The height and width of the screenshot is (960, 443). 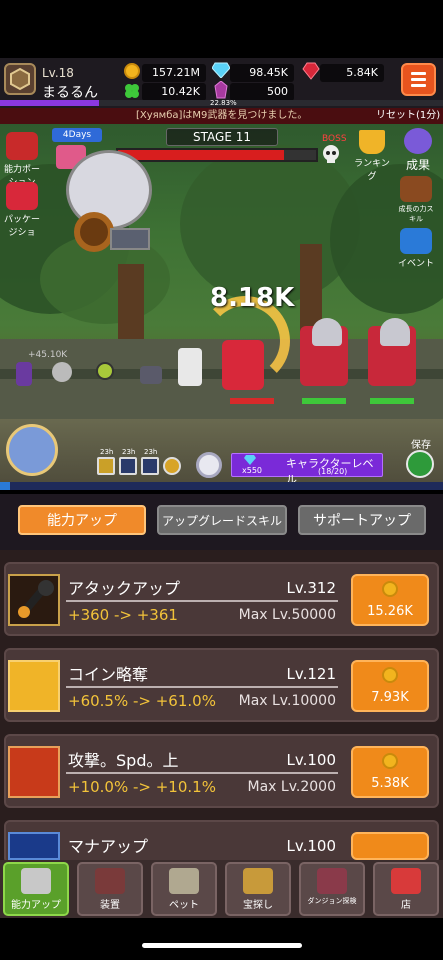 What do you see at coordinates (406, 881) in the screenshot?
I see `shop-icon` at bounding box center [406, 881].